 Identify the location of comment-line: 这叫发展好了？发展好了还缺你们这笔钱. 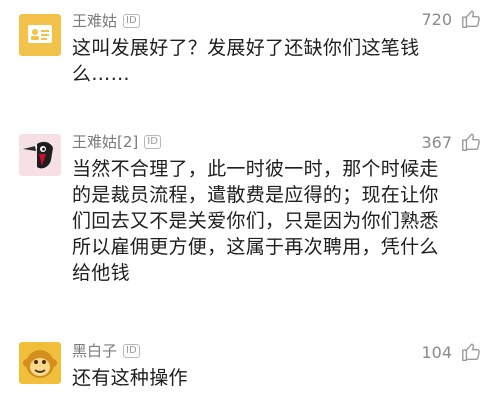
(246, 48).